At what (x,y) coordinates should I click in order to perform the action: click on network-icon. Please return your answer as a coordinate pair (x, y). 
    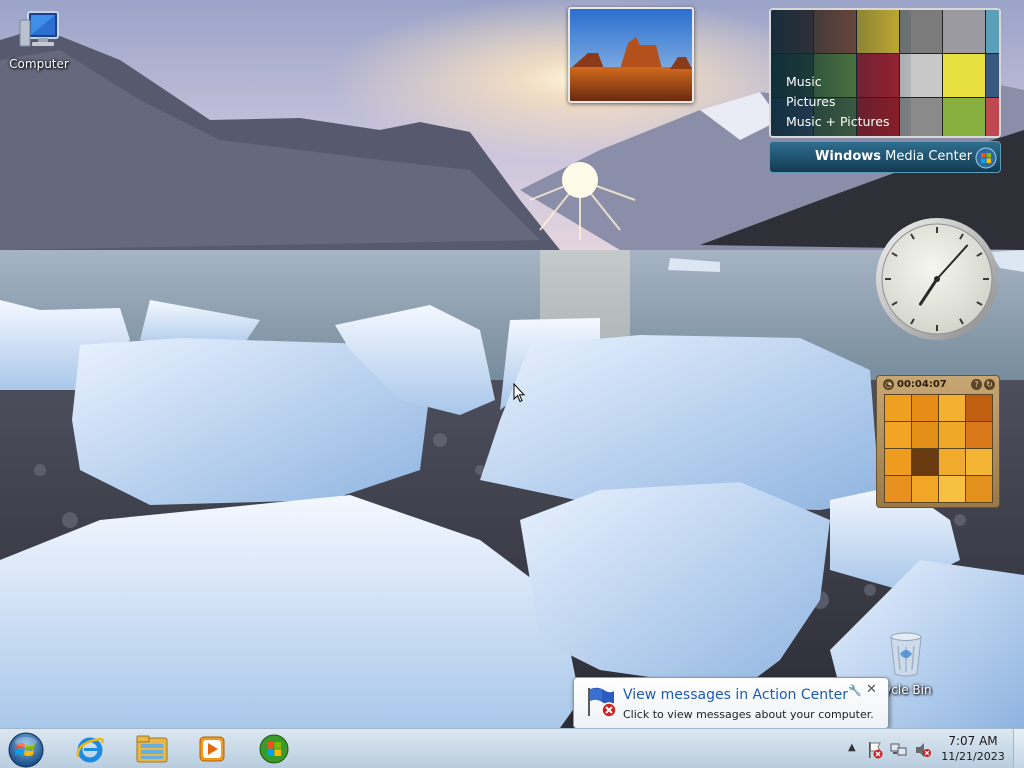
    Looking at the image, I should click on (899, 750).